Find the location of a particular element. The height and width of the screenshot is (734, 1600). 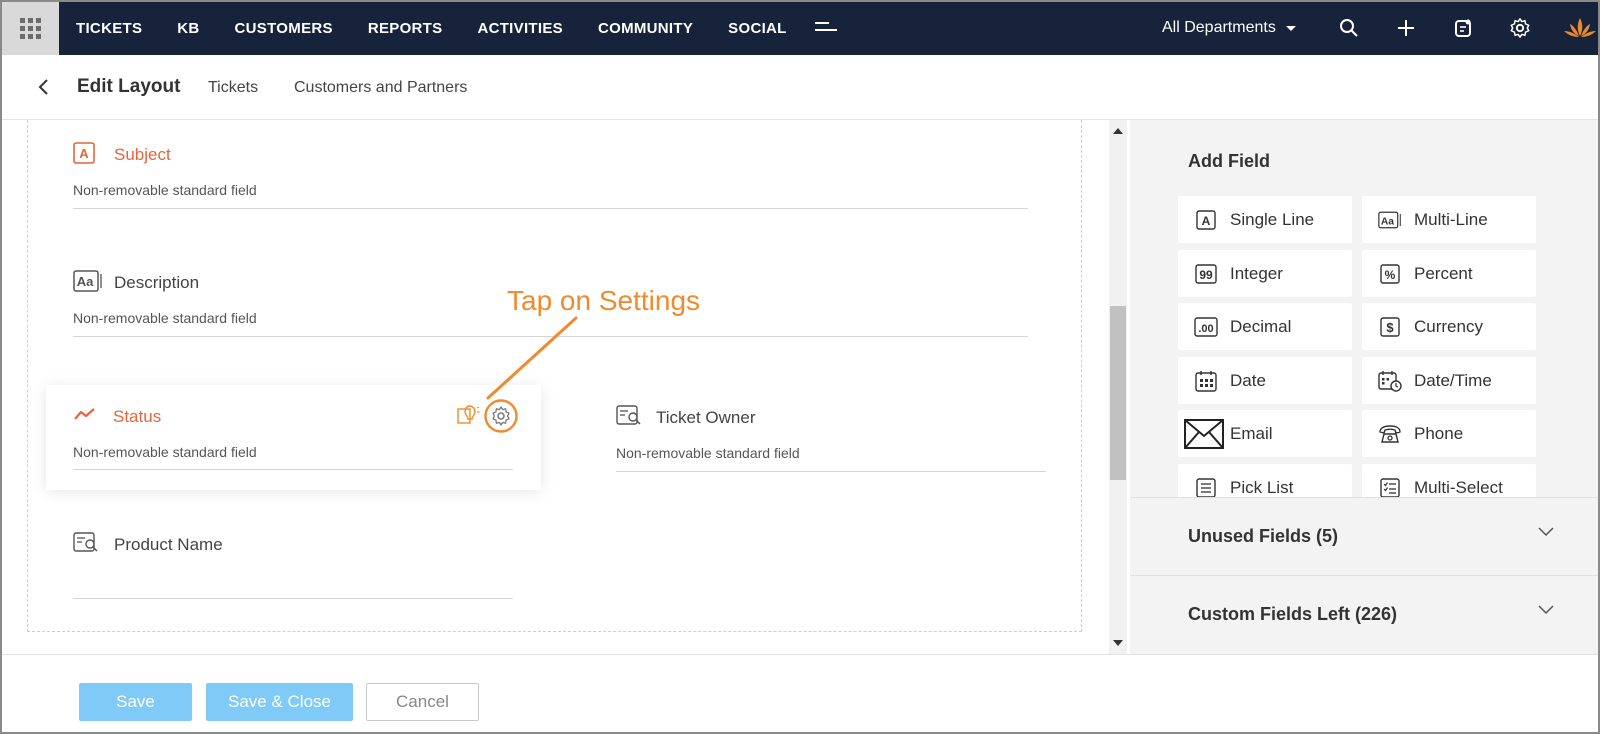

field-label: Ticket Owner is located at coordinates (706, 417).